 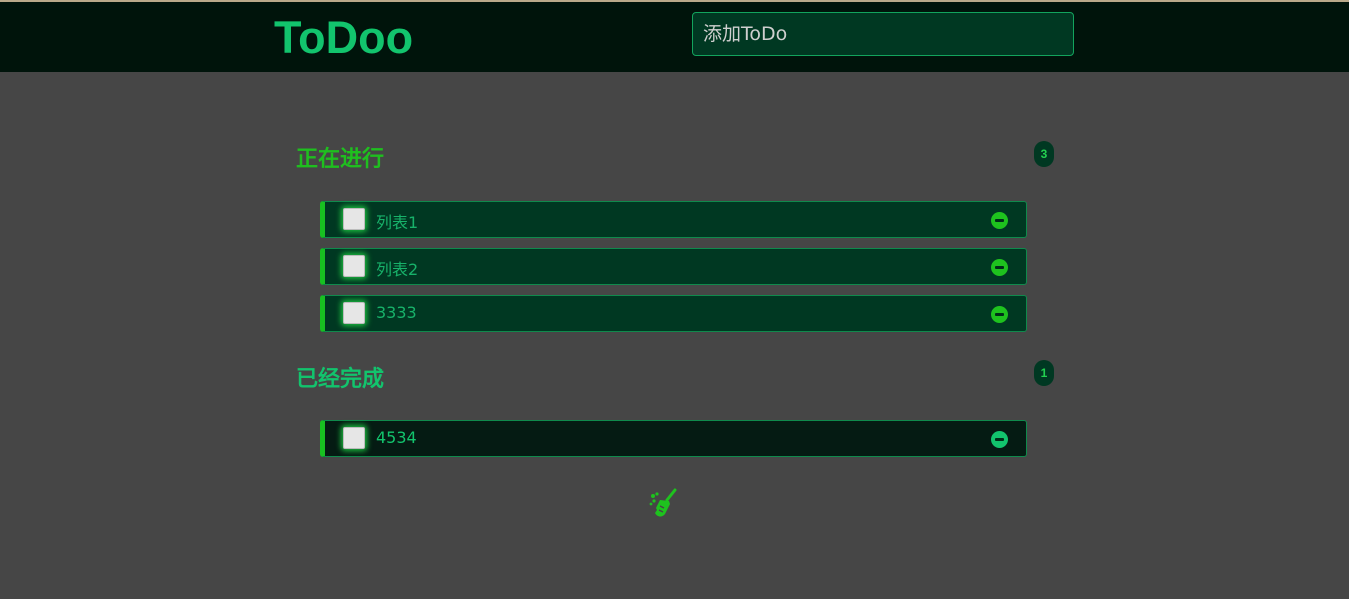 What do you see at coordinates (340, 379) in the screenshot?
I see `done-section-title: 已经完成` at bounding box center [340, 379].